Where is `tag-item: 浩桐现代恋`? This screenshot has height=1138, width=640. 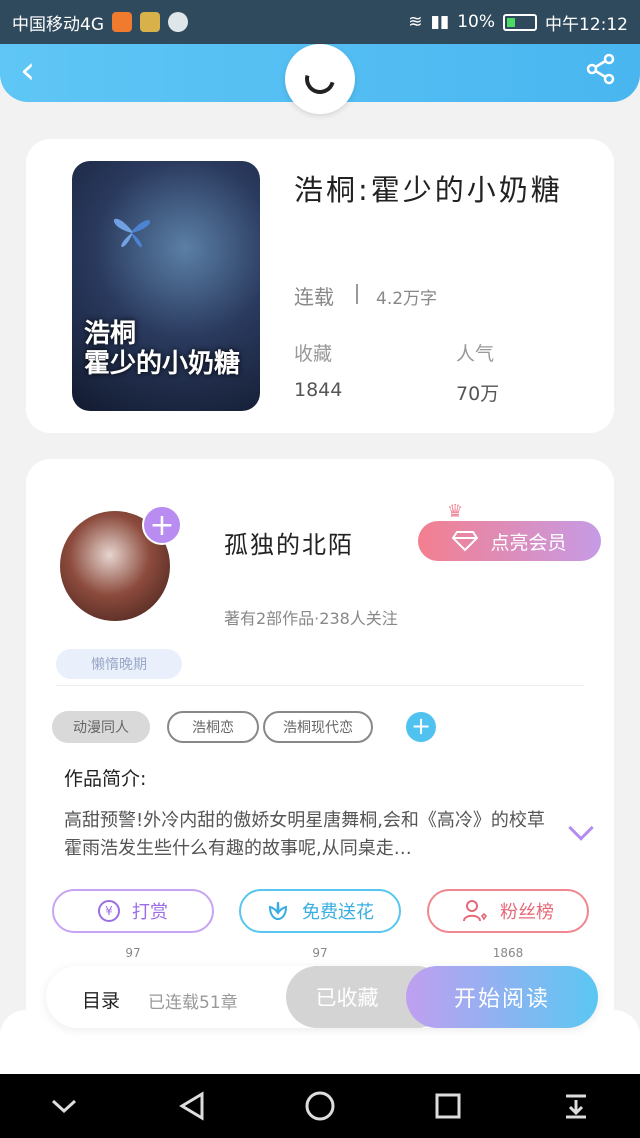 tag-item: 浩桐现代恋 is located at coordinates (318, 727).